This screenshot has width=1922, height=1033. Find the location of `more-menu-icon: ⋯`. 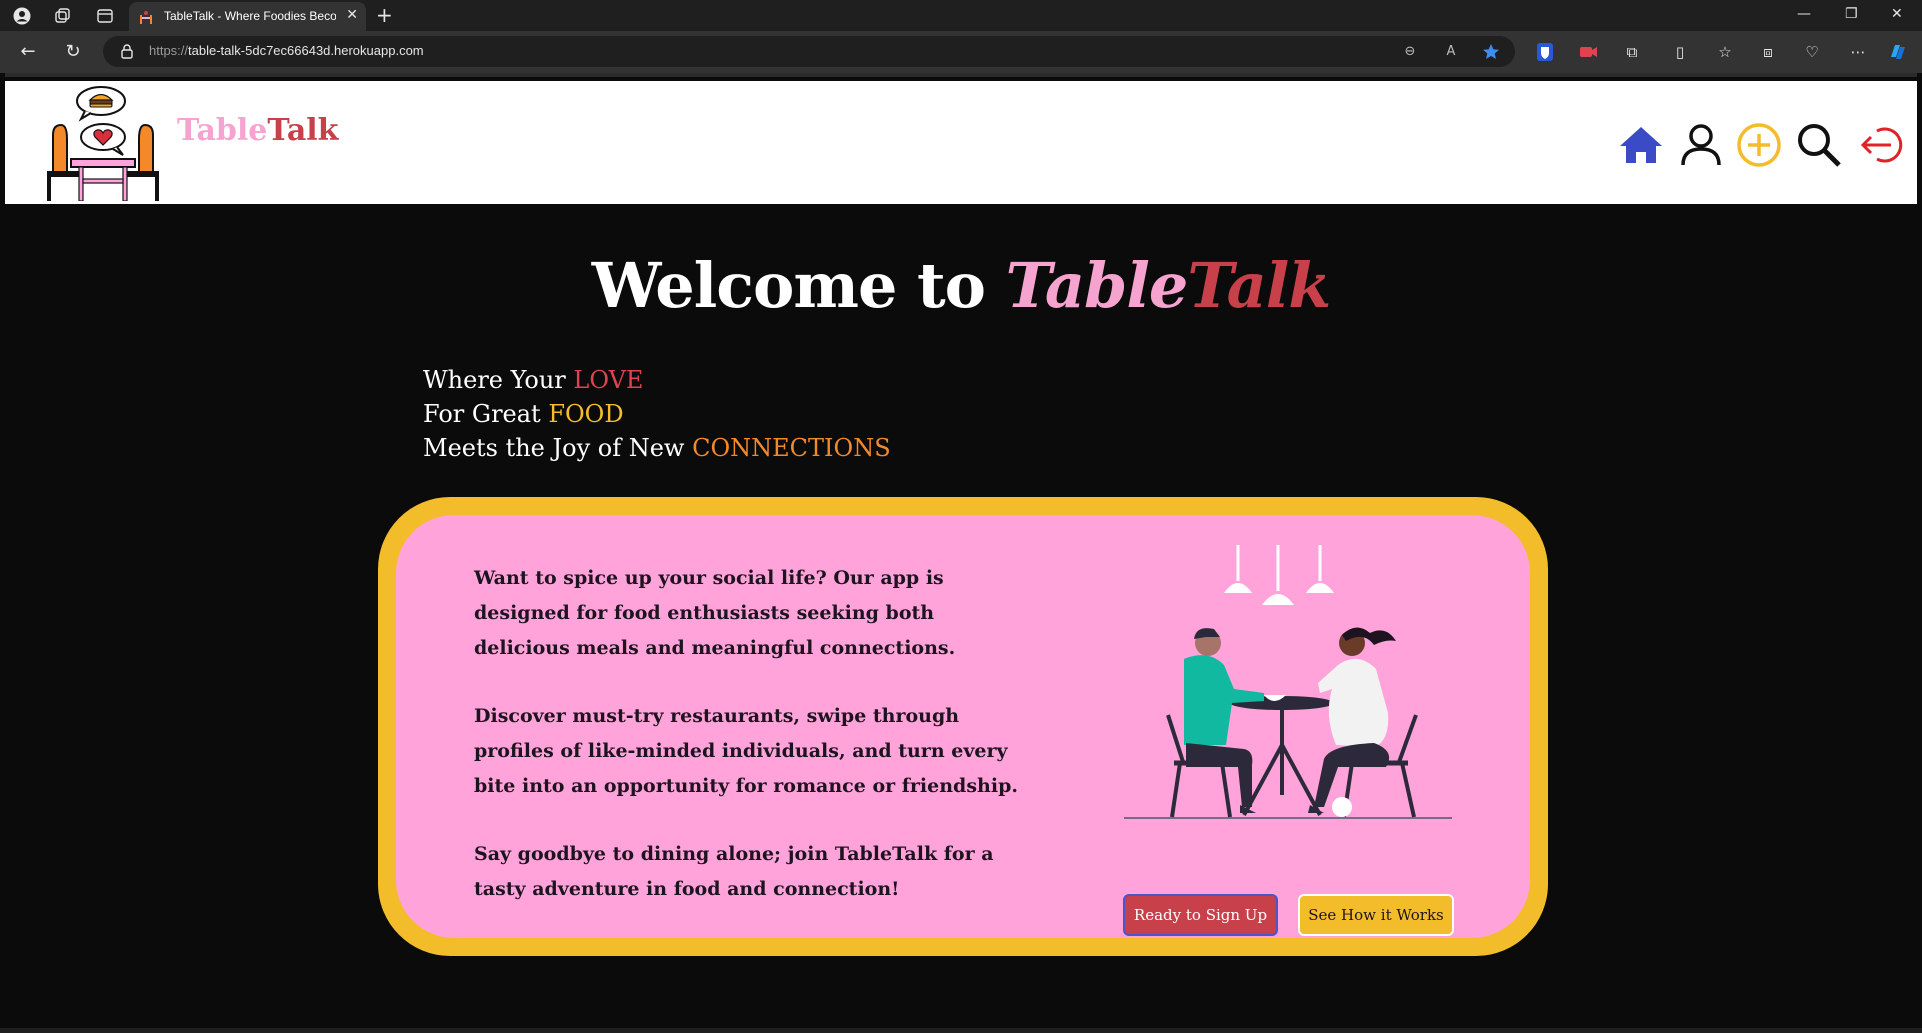

more-menu-icon: ⋯ is located at coordinates (1858, 52).